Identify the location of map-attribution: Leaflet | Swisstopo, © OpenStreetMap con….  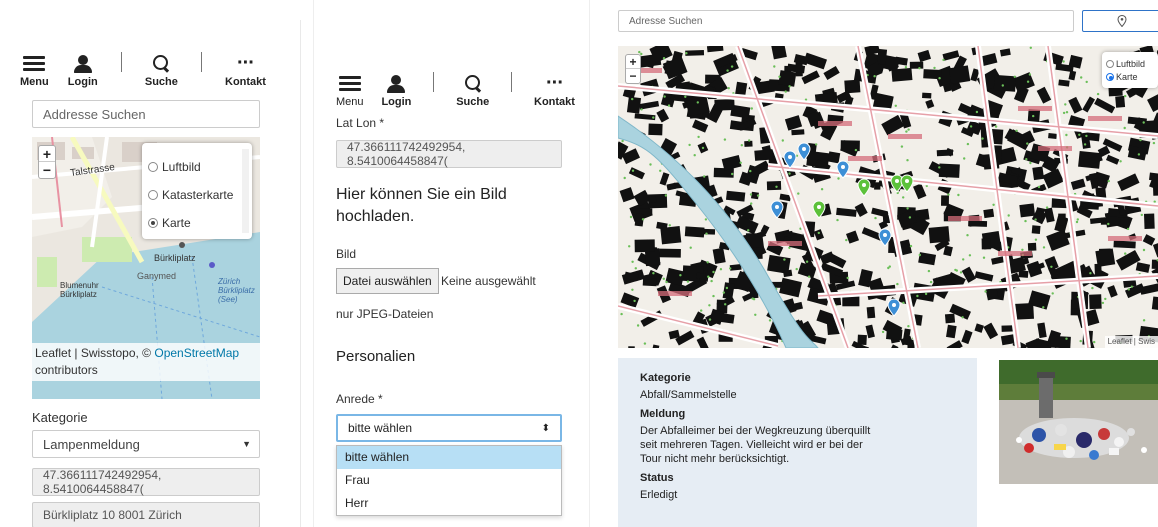
(146, 362).